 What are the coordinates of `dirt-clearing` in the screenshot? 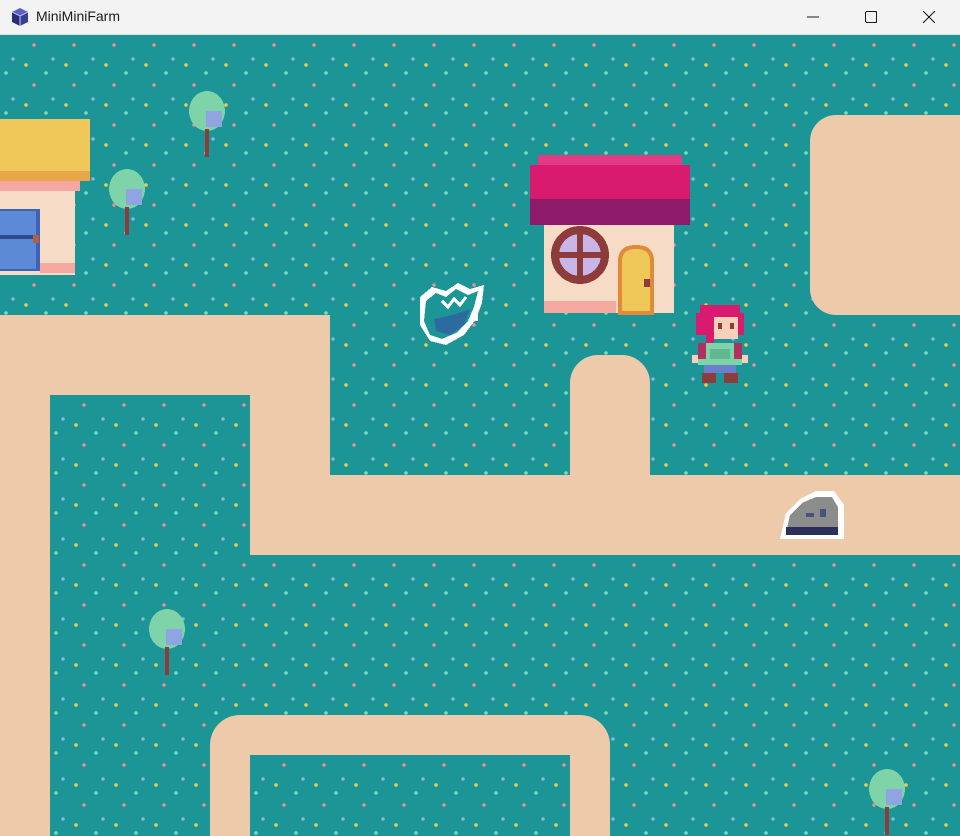 It's located at (885, 215).